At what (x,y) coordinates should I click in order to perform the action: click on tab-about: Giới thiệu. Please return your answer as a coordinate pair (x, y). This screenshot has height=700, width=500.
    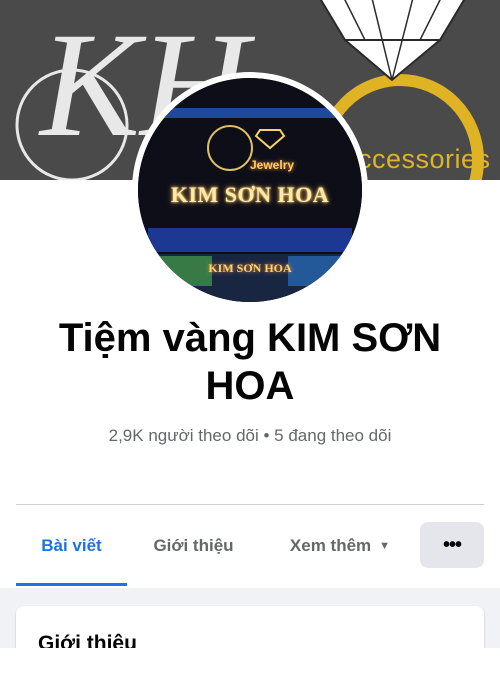
    Looking at the image, I should click on (193, 546).